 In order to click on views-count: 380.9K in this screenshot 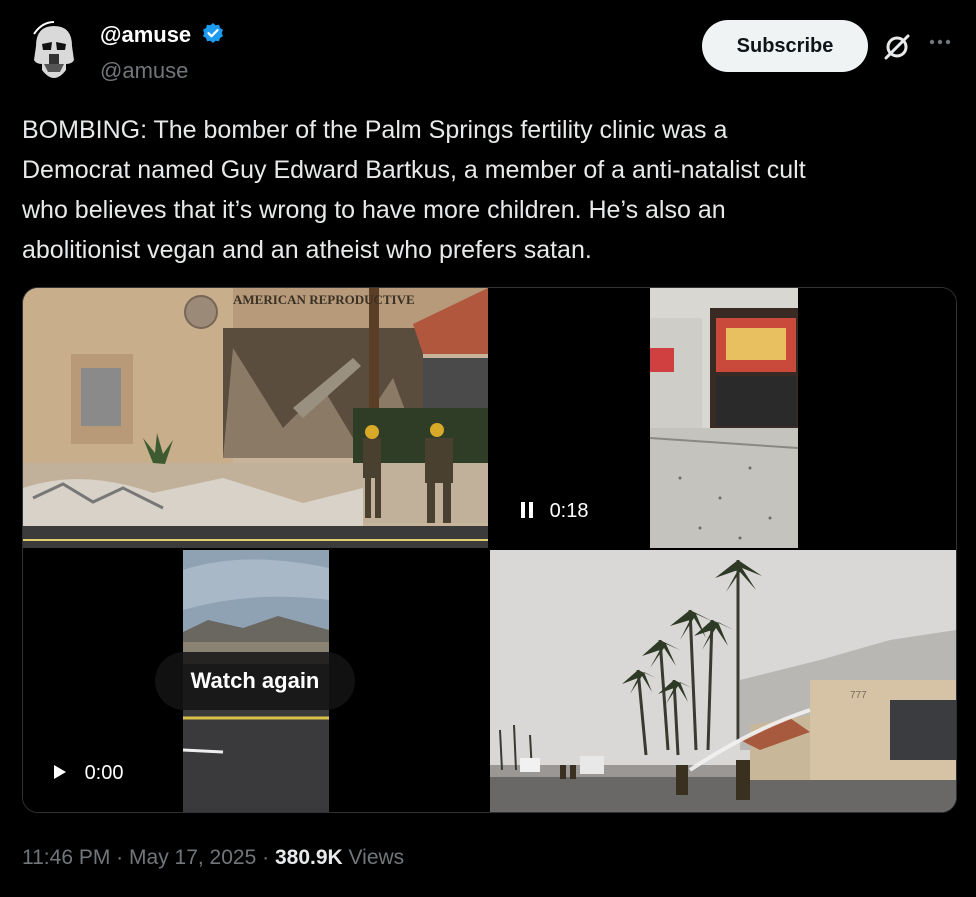, I will do `click(309, 857)`.